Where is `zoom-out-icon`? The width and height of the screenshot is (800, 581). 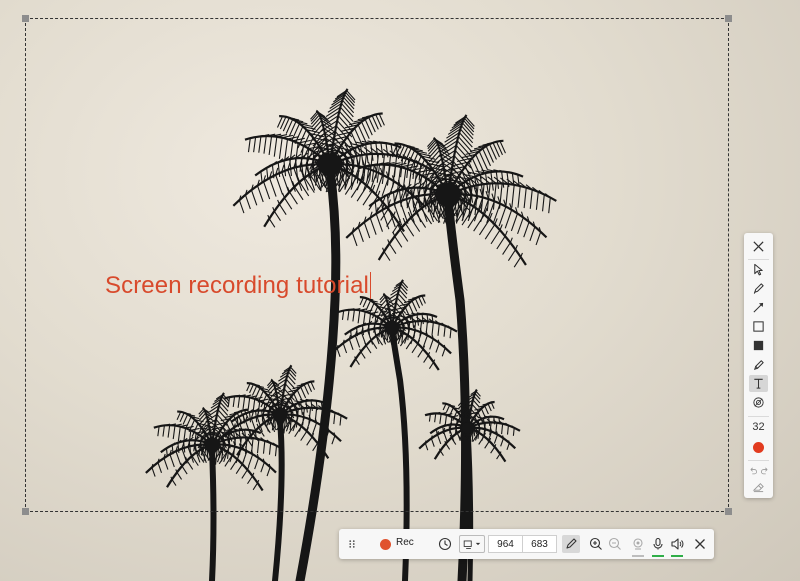
zoom-out-icon is located at coordinates (614, 543).